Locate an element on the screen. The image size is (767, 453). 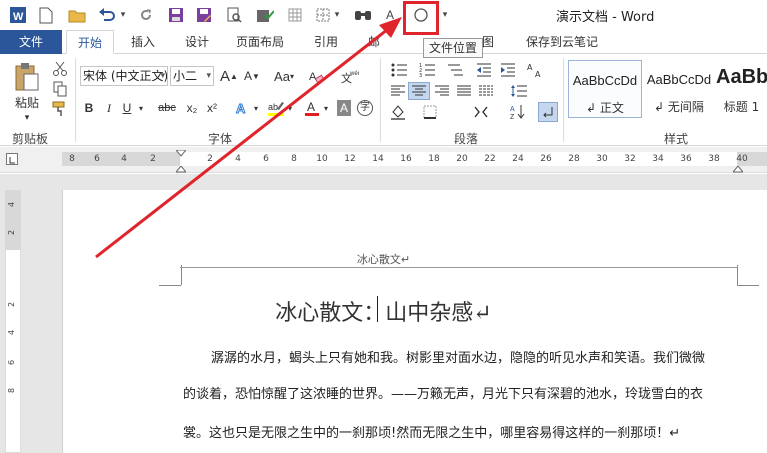
document-title: 冰心散文：山中杂感↵ is located at coordinates (383, 311).